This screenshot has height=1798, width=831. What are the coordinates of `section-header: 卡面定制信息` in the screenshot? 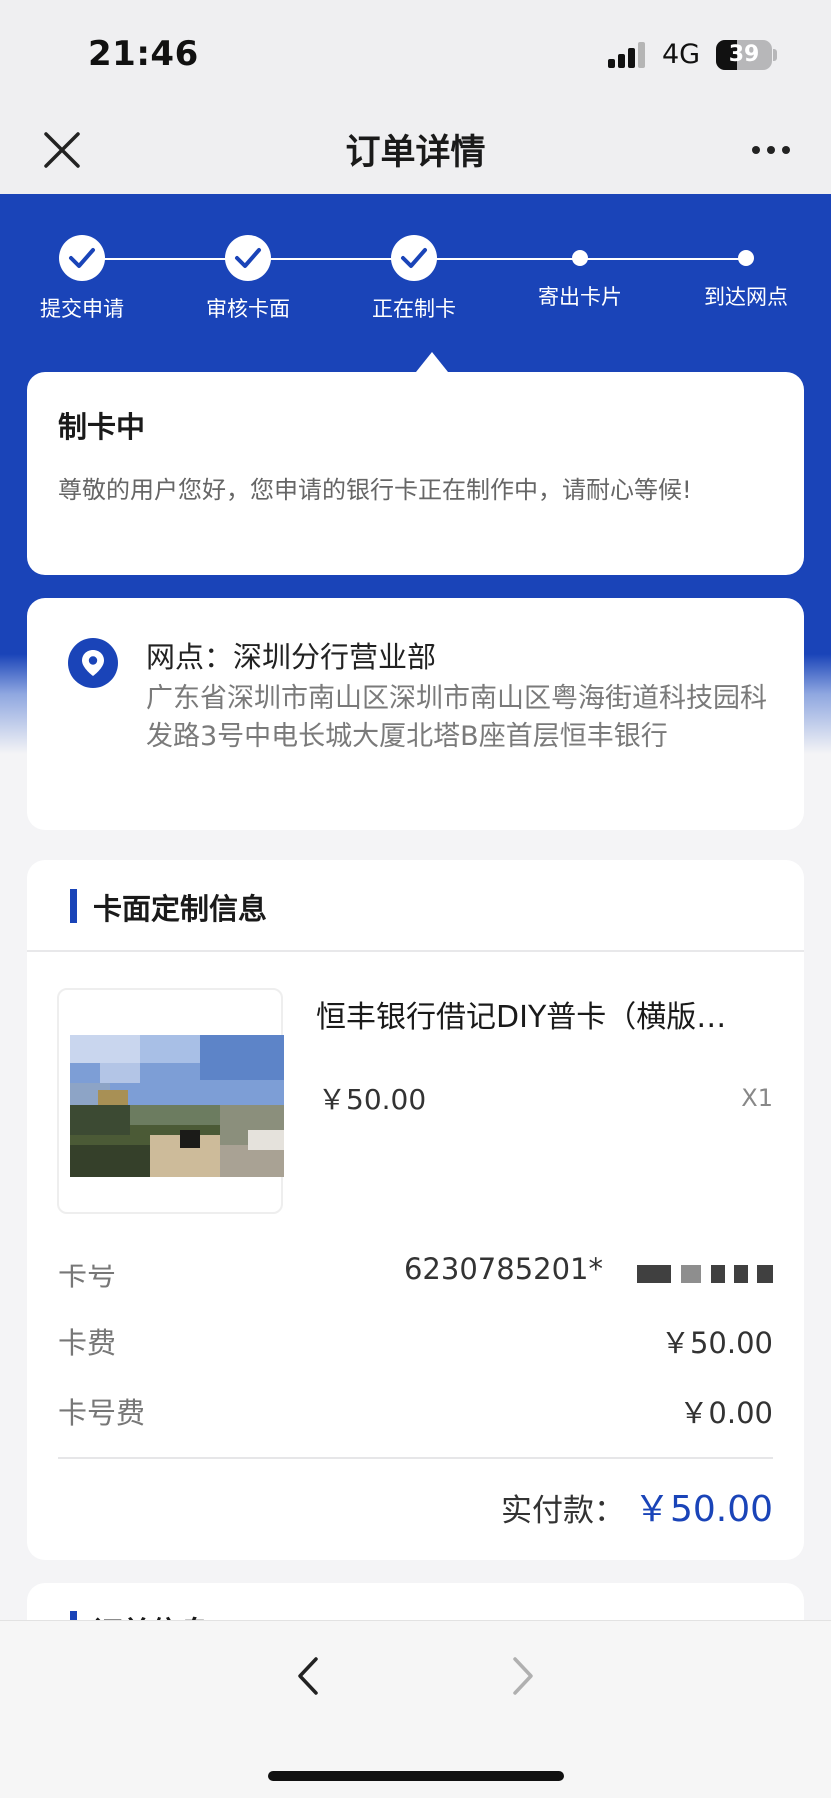 It's located at (415, 906).